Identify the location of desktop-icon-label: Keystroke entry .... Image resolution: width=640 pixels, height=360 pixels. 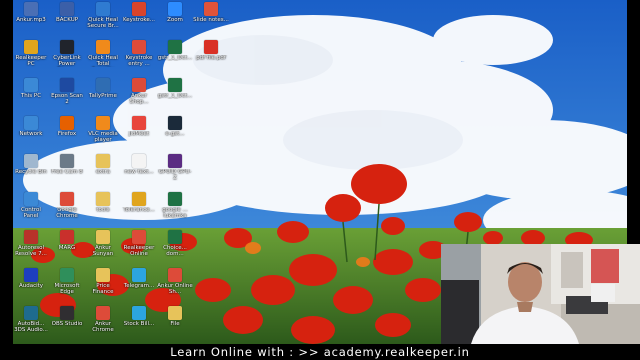
(139, 61).